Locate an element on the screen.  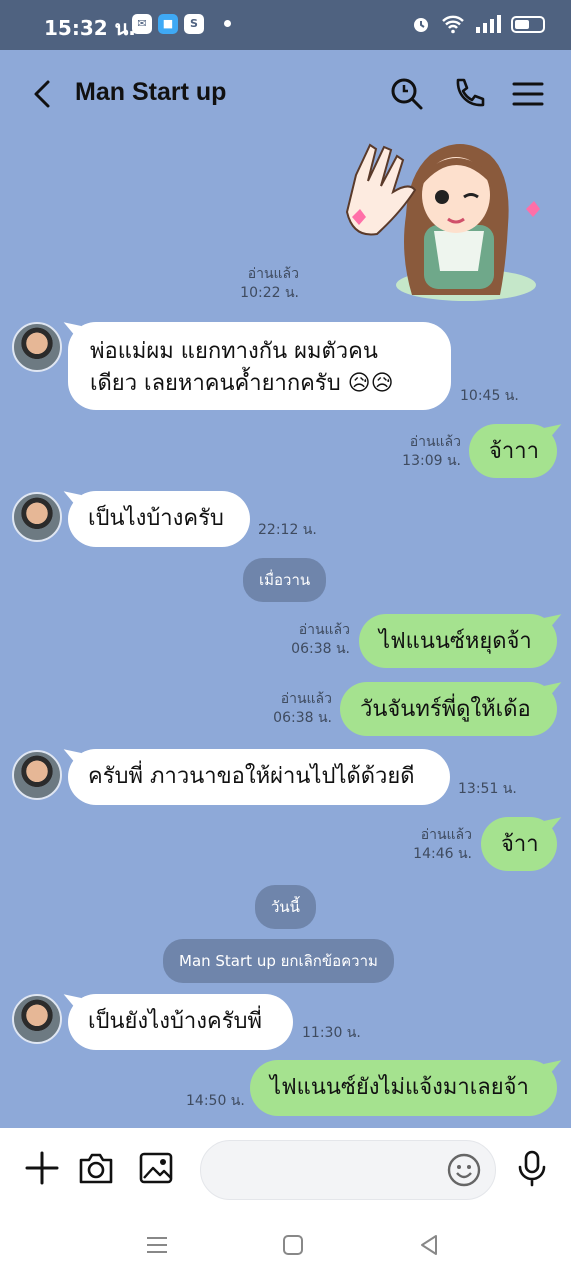
camera-icon is located at coordinates (96, 1168).